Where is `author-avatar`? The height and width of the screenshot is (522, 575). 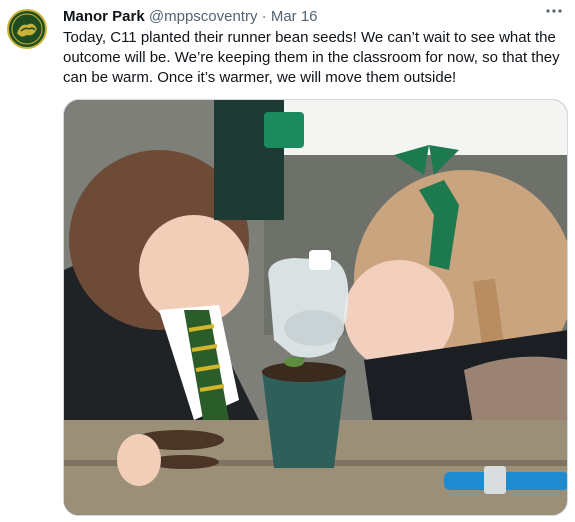
author-avatar is located at coordinates (27, 29).